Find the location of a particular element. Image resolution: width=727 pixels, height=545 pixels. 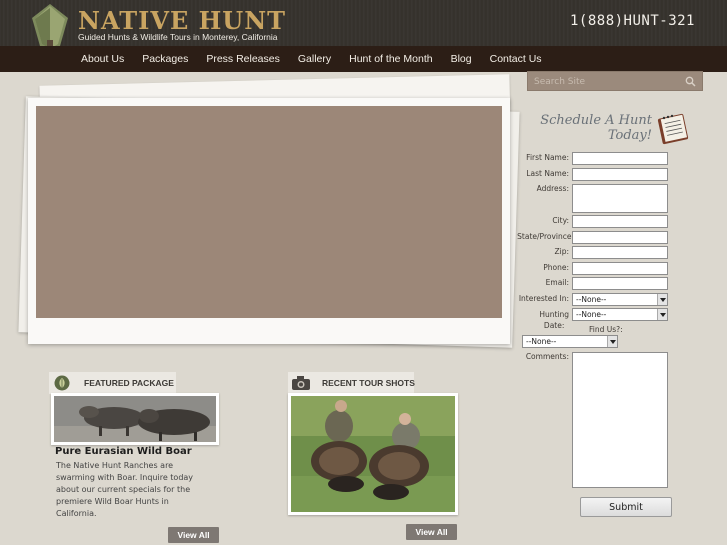

search-bar is located at coordinates (615, 81).